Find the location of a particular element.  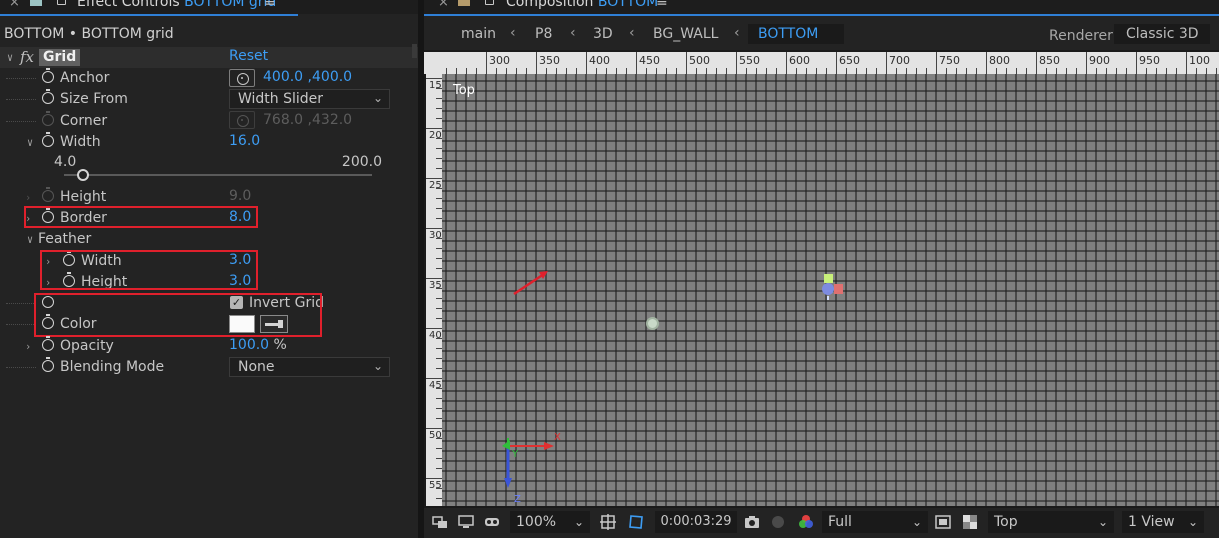

breadcrumb-item: BG_WALL is located at coordinates (685, 34).